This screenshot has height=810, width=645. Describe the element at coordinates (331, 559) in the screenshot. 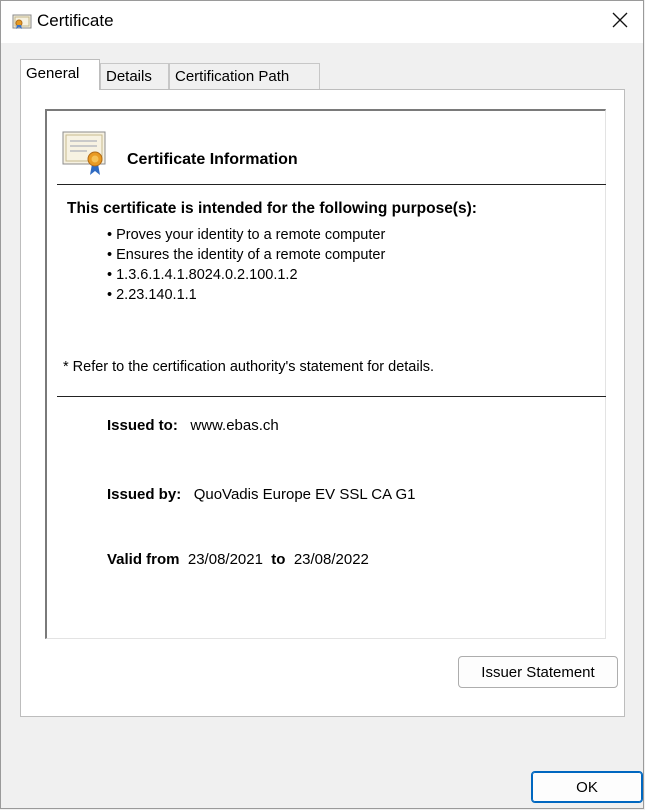

I see `valid-to-value: 23/08/2022` at that location.